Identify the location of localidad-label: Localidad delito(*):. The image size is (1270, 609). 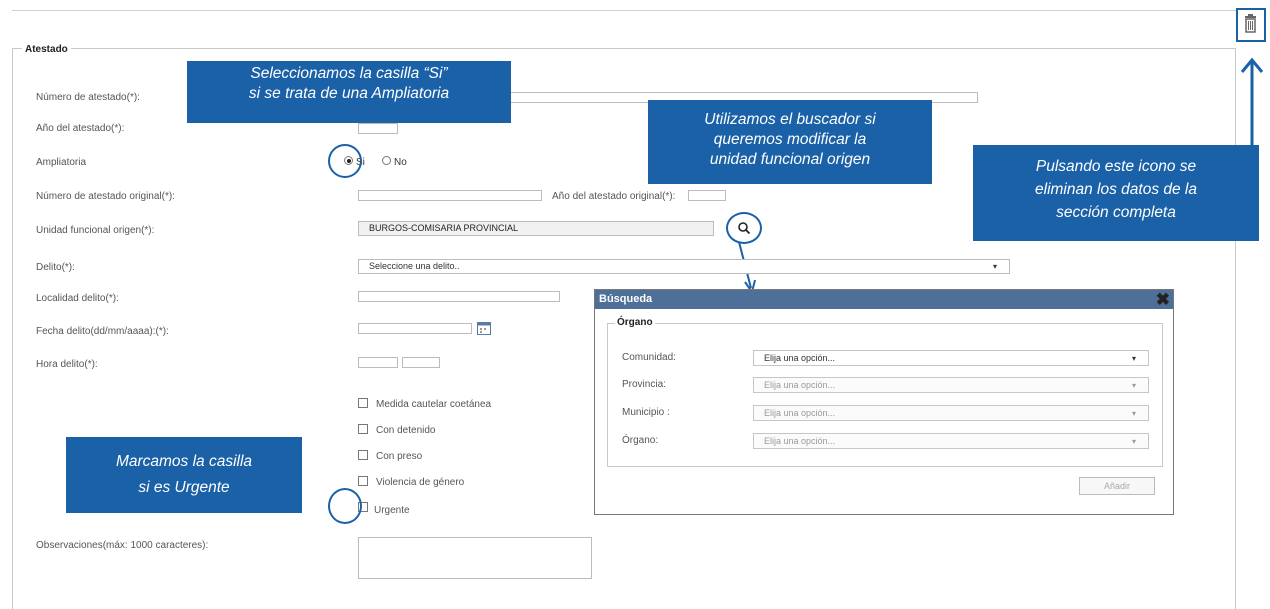
(77, 298).